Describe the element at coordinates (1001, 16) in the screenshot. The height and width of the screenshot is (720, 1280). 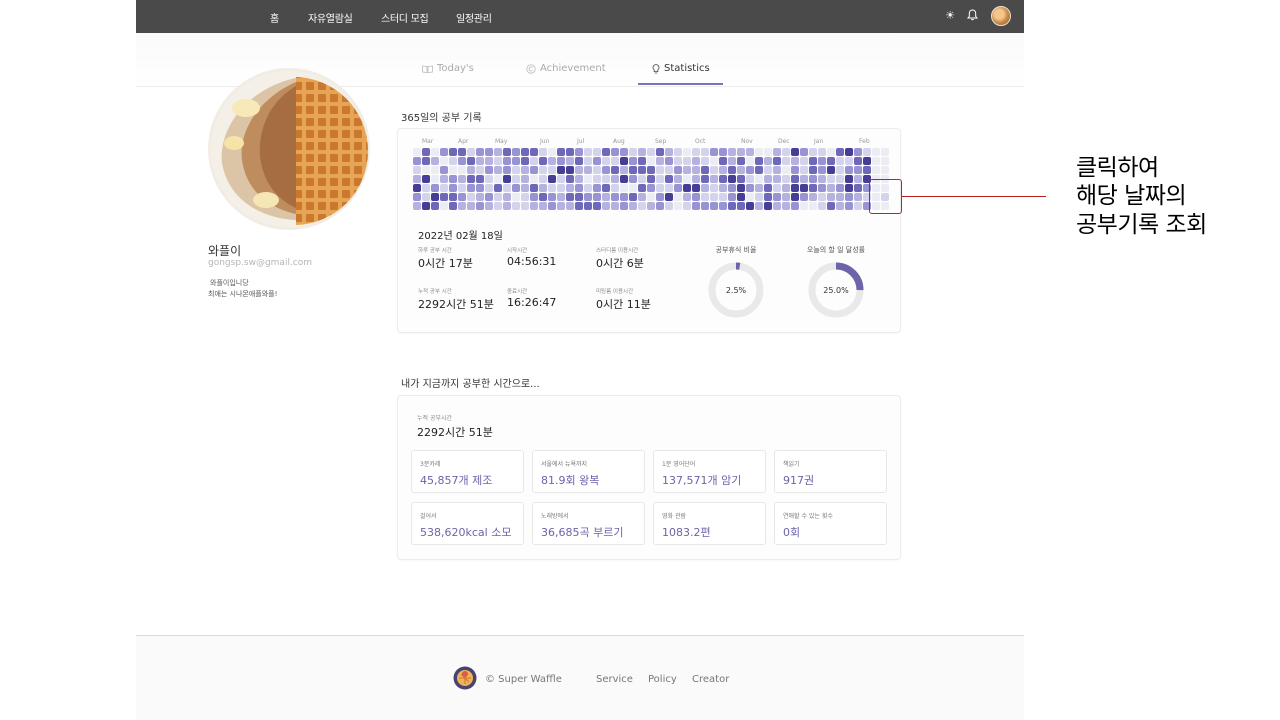
I see `avatar` at that location.